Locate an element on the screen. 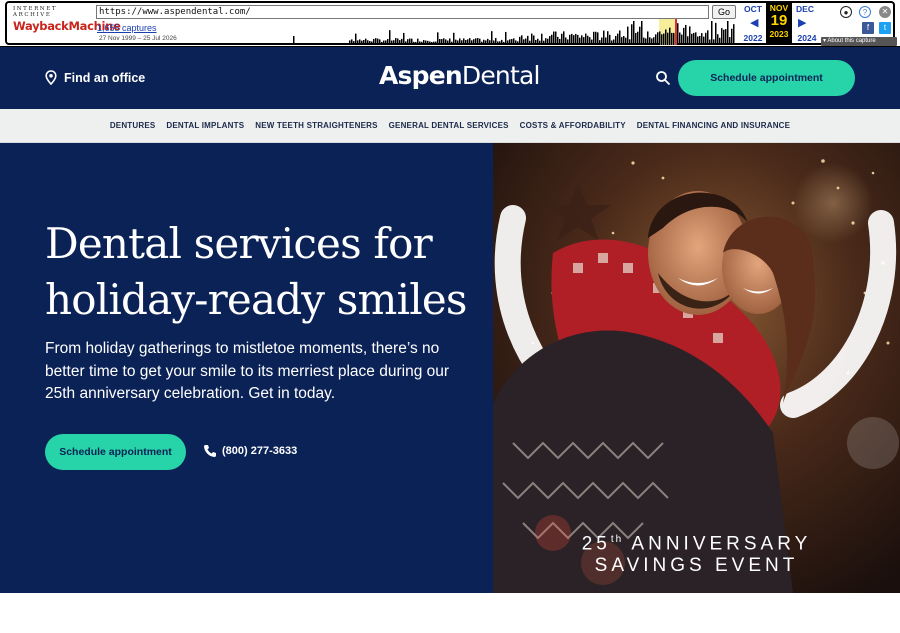 The width and height of the screenshot is (900, 633). header-schedule-button: Schedule appointment is located at coordinates (766, 78).